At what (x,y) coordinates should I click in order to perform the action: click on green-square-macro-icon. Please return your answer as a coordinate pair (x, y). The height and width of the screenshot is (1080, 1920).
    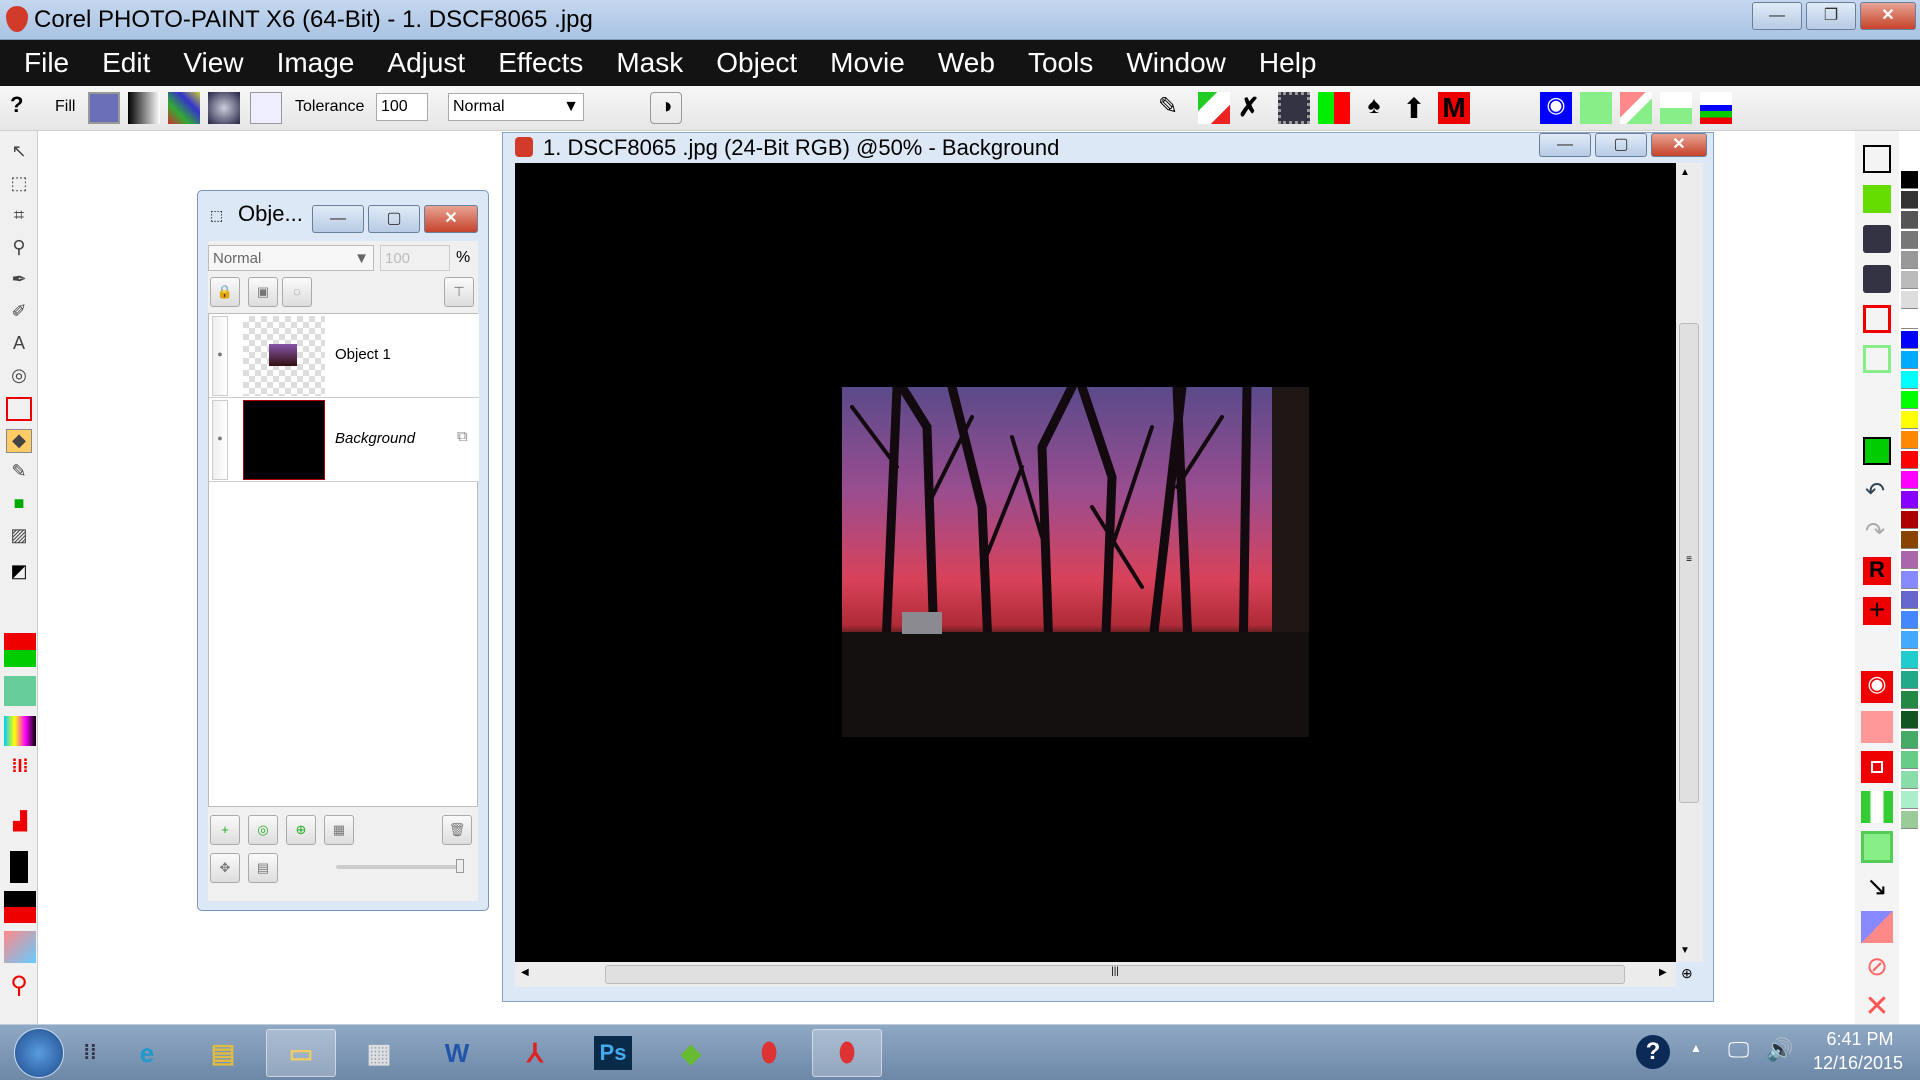
    Looking at the image, I should click on (1877, 847).